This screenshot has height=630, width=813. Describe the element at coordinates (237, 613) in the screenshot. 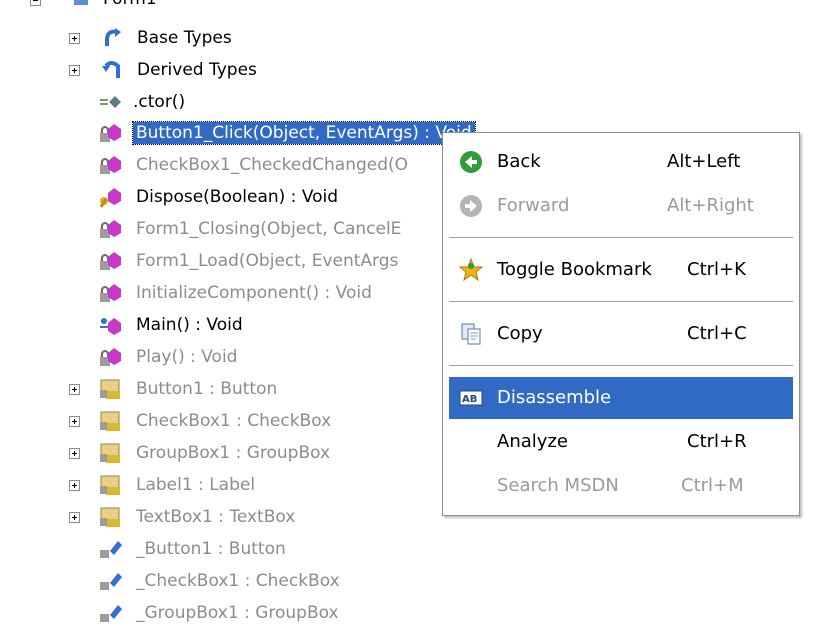

I see `tree-node-label: _GroupBox1 : GroupBox` at that location.